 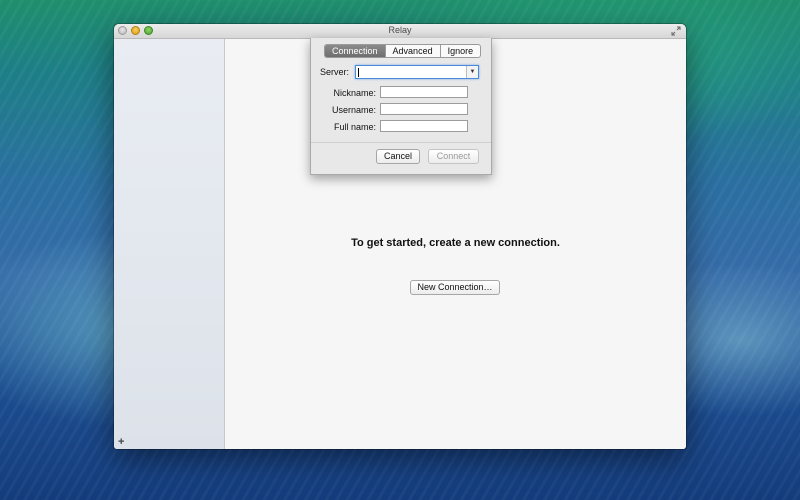 I want to click on fullname-field, so click(x=424, y=126).